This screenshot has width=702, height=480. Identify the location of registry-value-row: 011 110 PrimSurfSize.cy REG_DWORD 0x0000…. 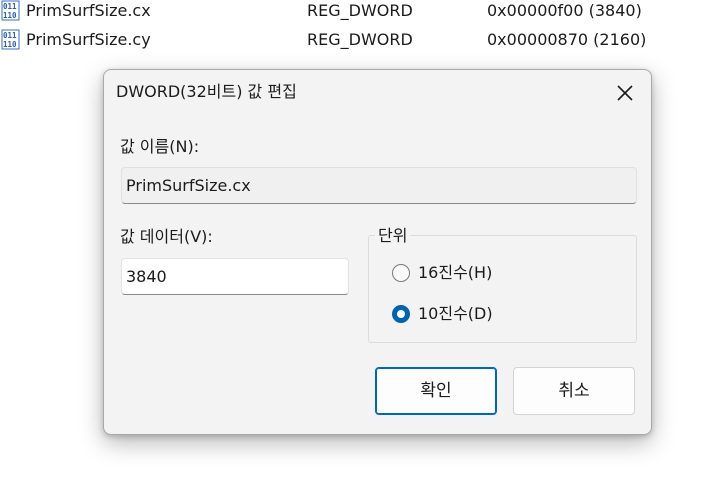
(351, 43).